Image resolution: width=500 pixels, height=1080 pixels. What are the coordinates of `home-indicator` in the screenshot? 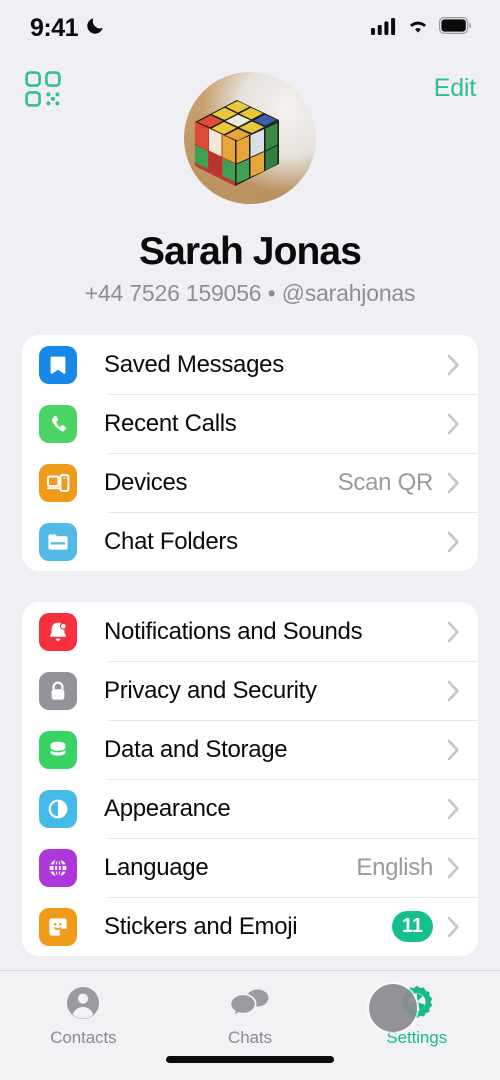 It's located at (250, 1059).